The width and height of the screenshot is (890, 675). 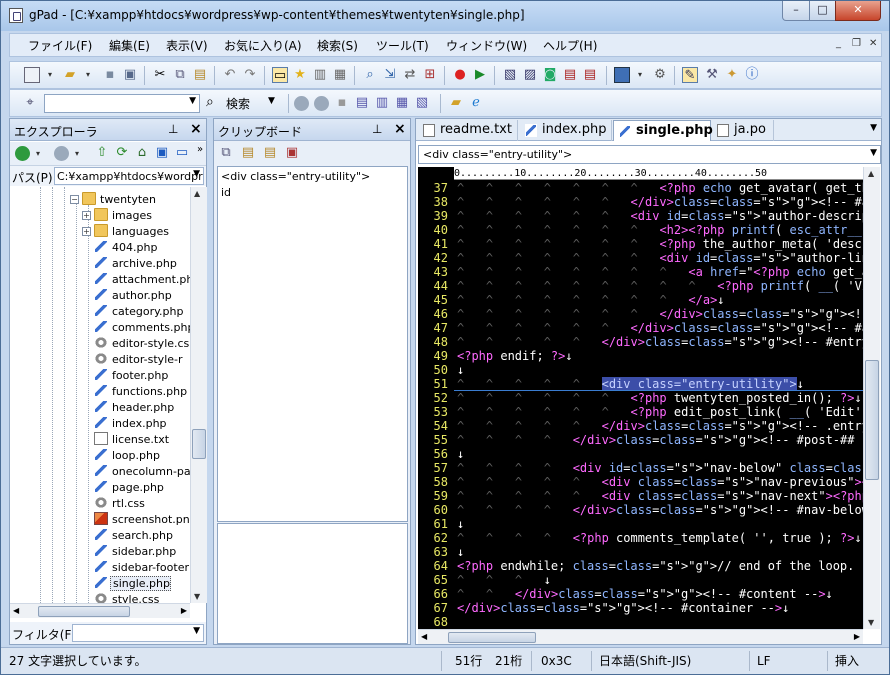 I want to click on toolbar-icon-a5: ▤, so click(x=590, y=75).